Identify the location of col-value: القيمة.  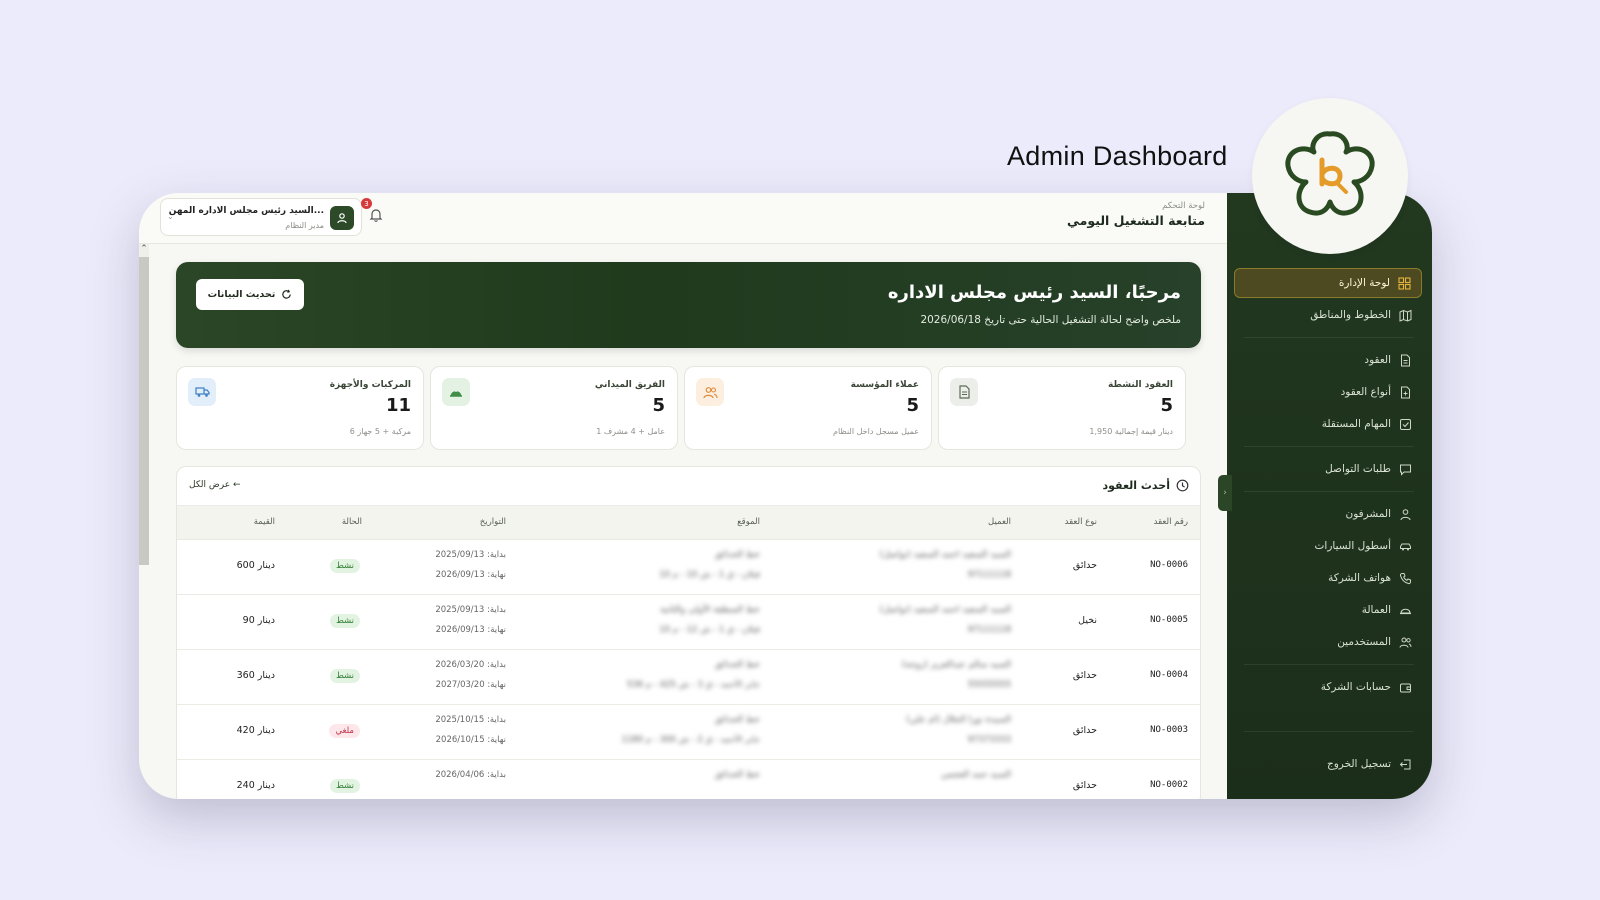
(264, 522).